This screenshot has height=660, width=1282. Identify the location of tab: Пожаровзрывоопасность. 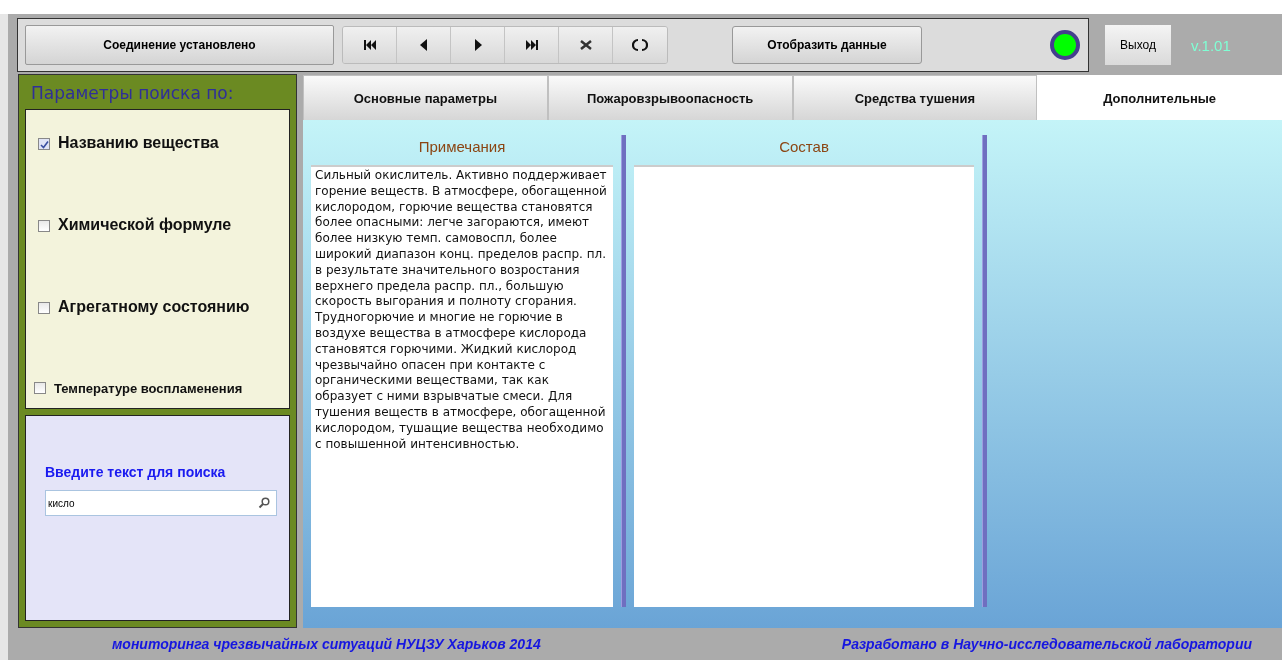
(670, 97).